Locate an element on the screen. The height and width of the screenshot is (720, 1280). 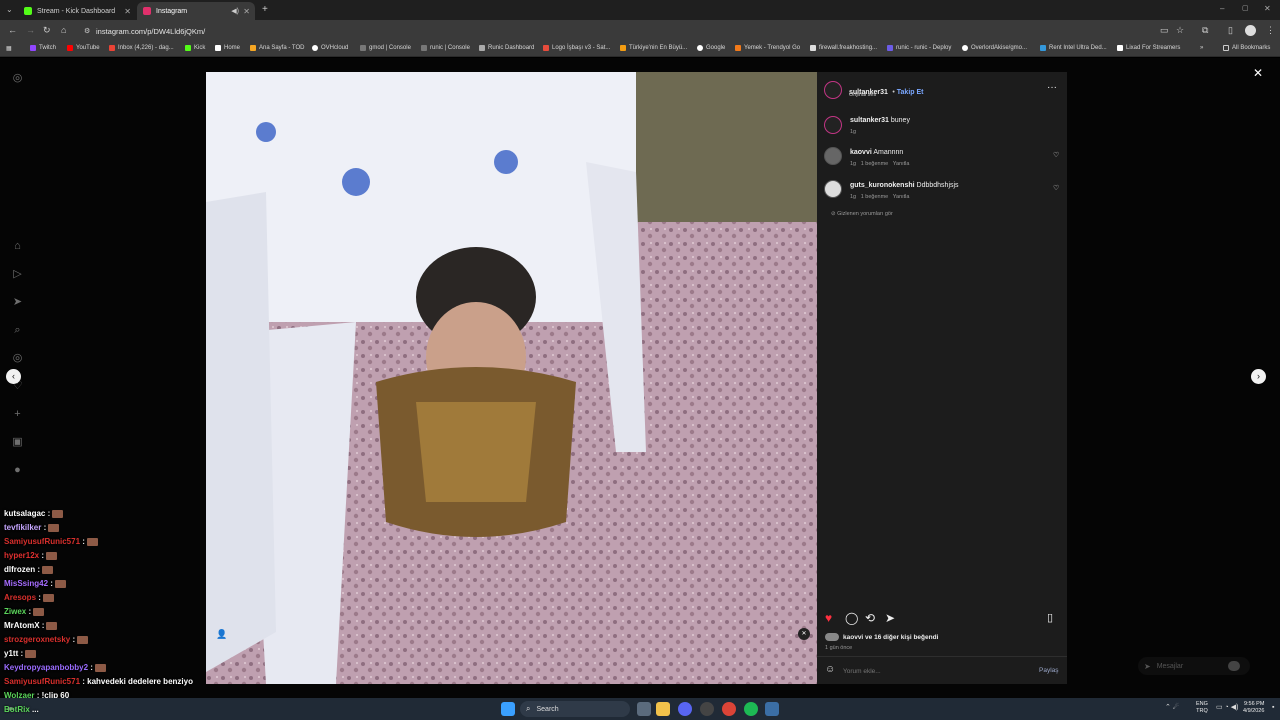
site-info-icon: ⚙ is located at coordinates (87, 31).